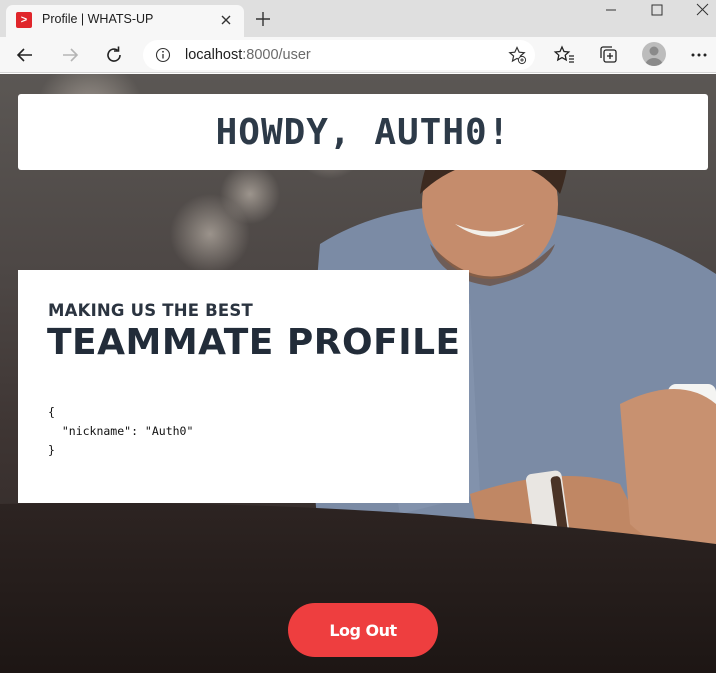 The image size is (716, 673). Describe the element at coordinates (24, 20) in the screenshot. I see `app-favicon-icon: >` at that location.